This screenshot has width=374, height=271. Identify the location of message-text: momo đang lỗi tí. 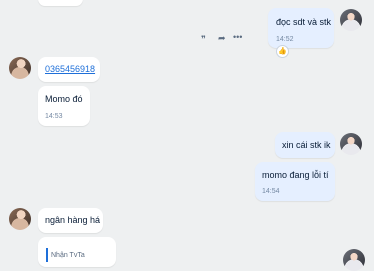
(295, 175).